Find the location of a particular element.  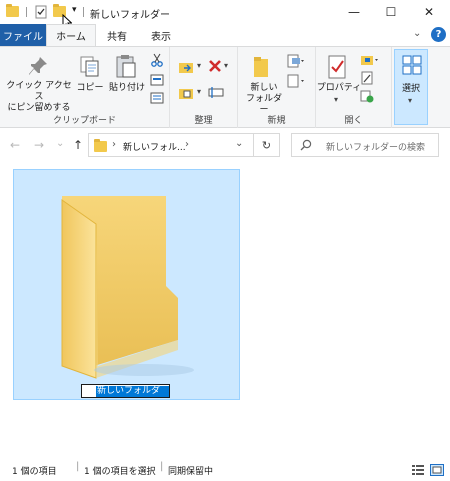

paste-shortcut-icon is located at coordinates (157, 99).